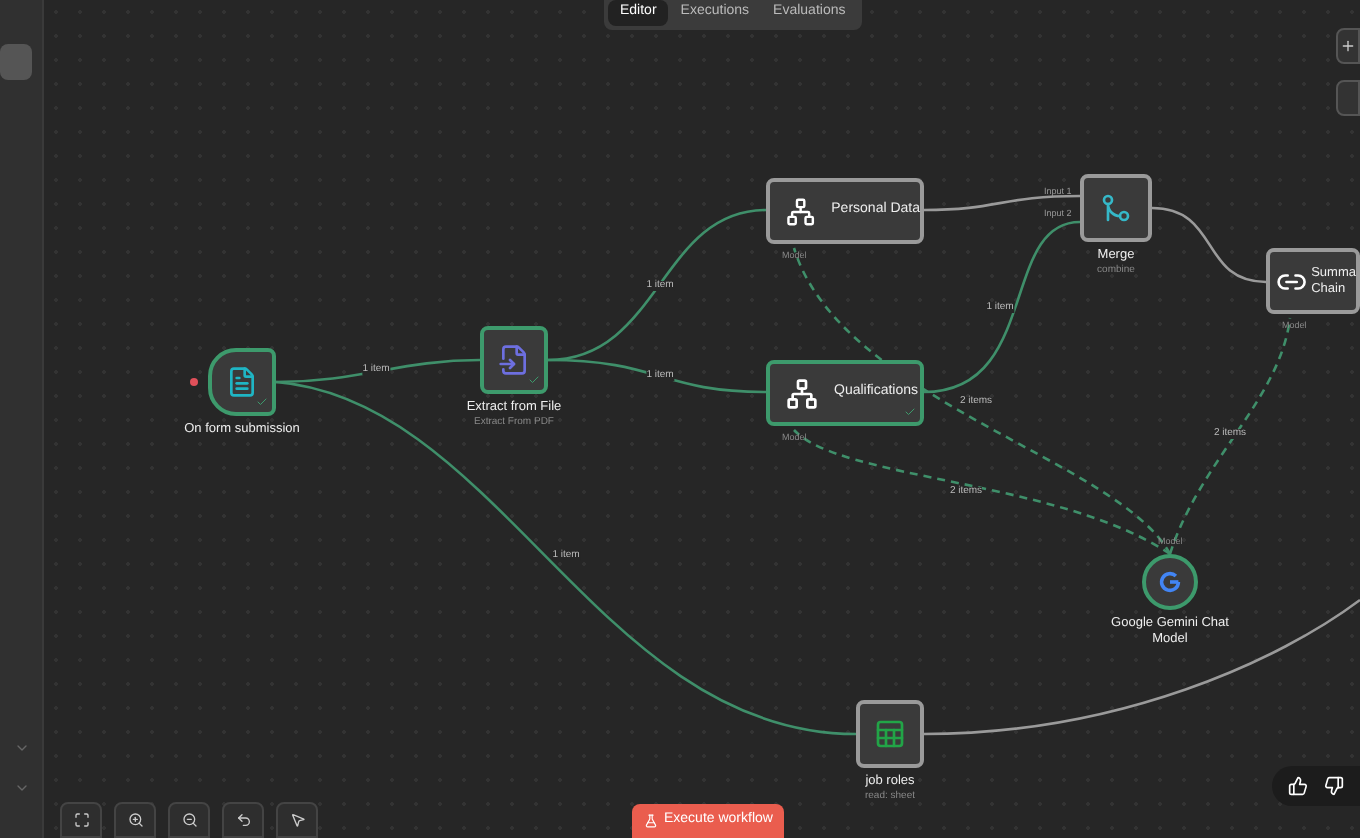 The height and width of the screenshot is (838, 1360). I want to click on zoom-out-icon, so click(189, 820).